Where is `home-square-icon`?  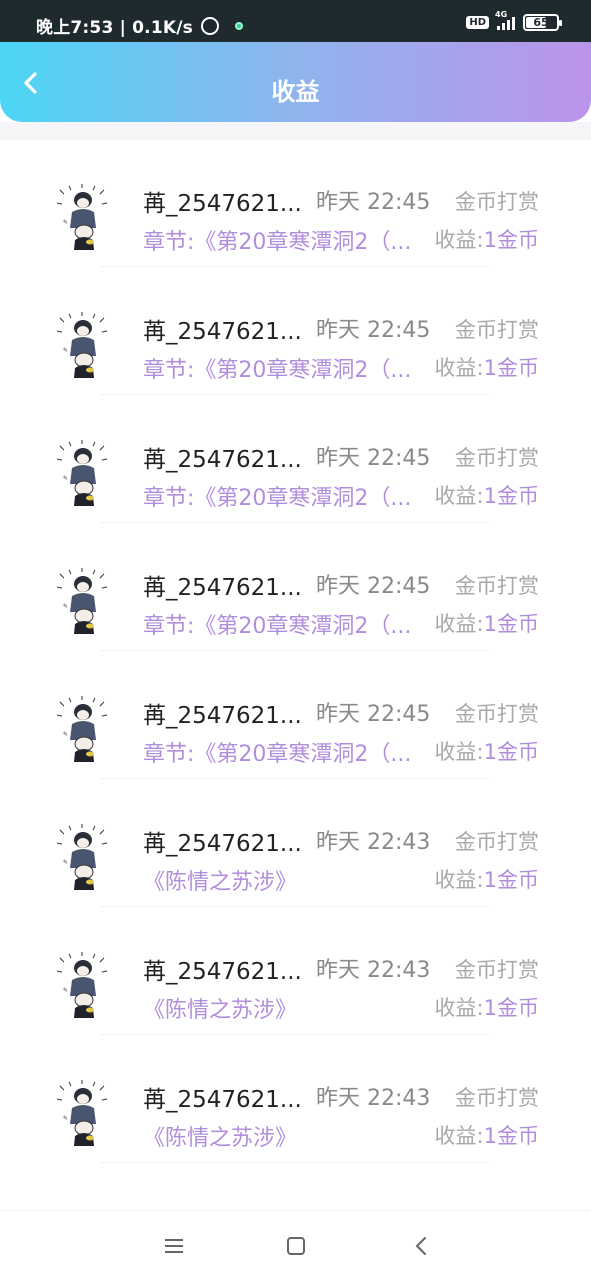 home-square-icon is located at coordinates (296, 1246).